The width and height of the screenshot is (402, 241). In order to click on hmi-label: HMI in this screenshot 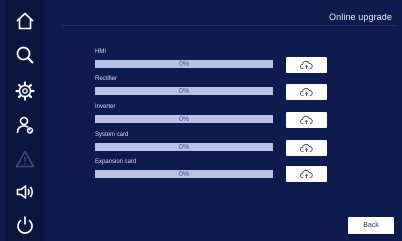, I will do `click(100, 52)`.